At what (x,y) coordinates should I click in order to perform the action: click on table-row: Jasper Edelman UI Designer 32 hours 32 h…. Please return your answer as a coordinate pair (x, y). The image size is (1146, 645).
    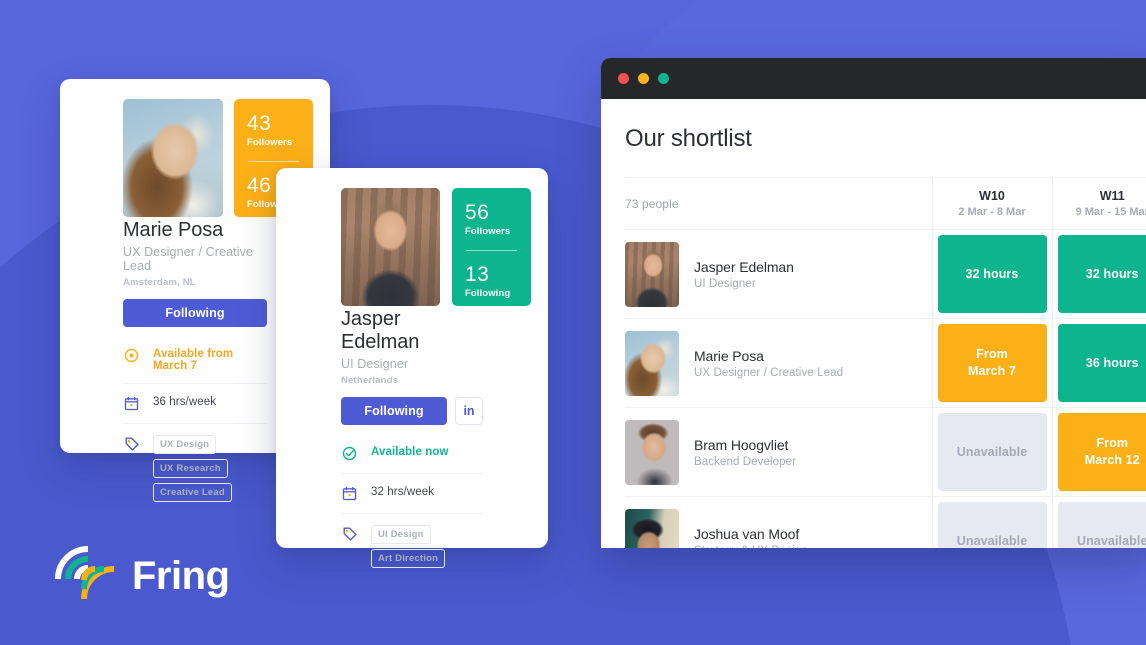
    Looking at the image, I should click on (885, 274).